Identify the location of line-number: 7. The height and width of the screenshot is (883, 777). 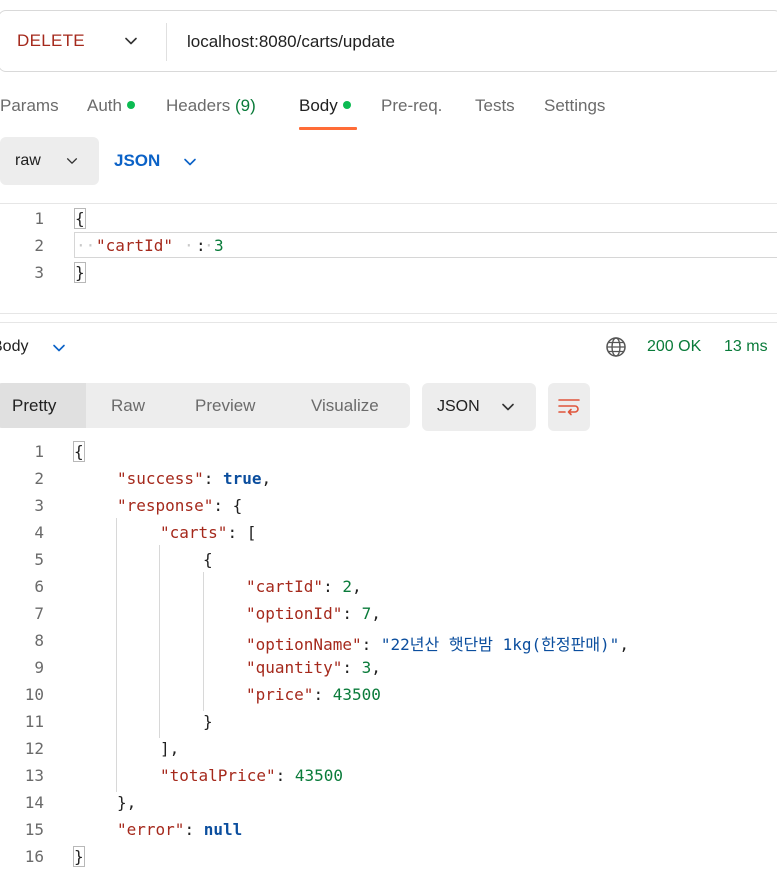
(39, 613).